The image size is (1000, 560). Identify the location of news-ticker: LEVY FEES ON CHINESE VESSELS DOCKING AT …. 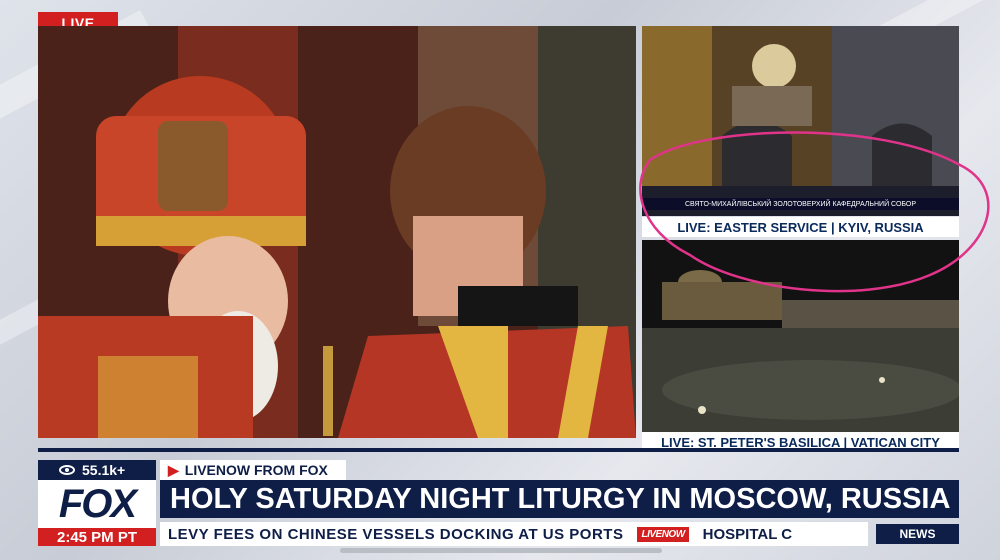
(514, 534).